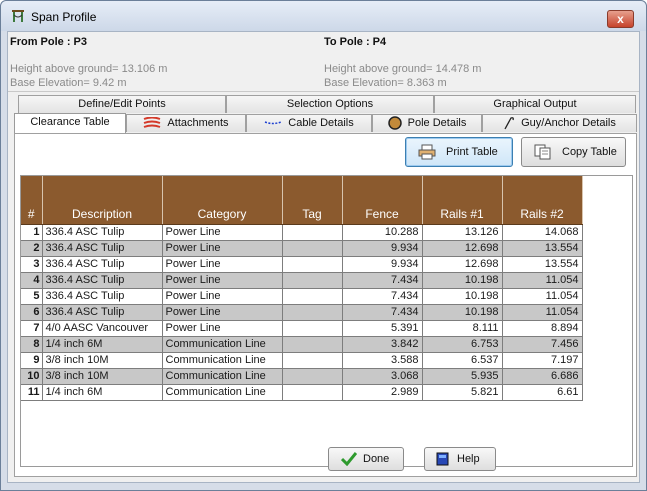 The width and height of the screenshot is (647, 491). I want to click on tab-pole-details: Pole Details, so click(427, 123).